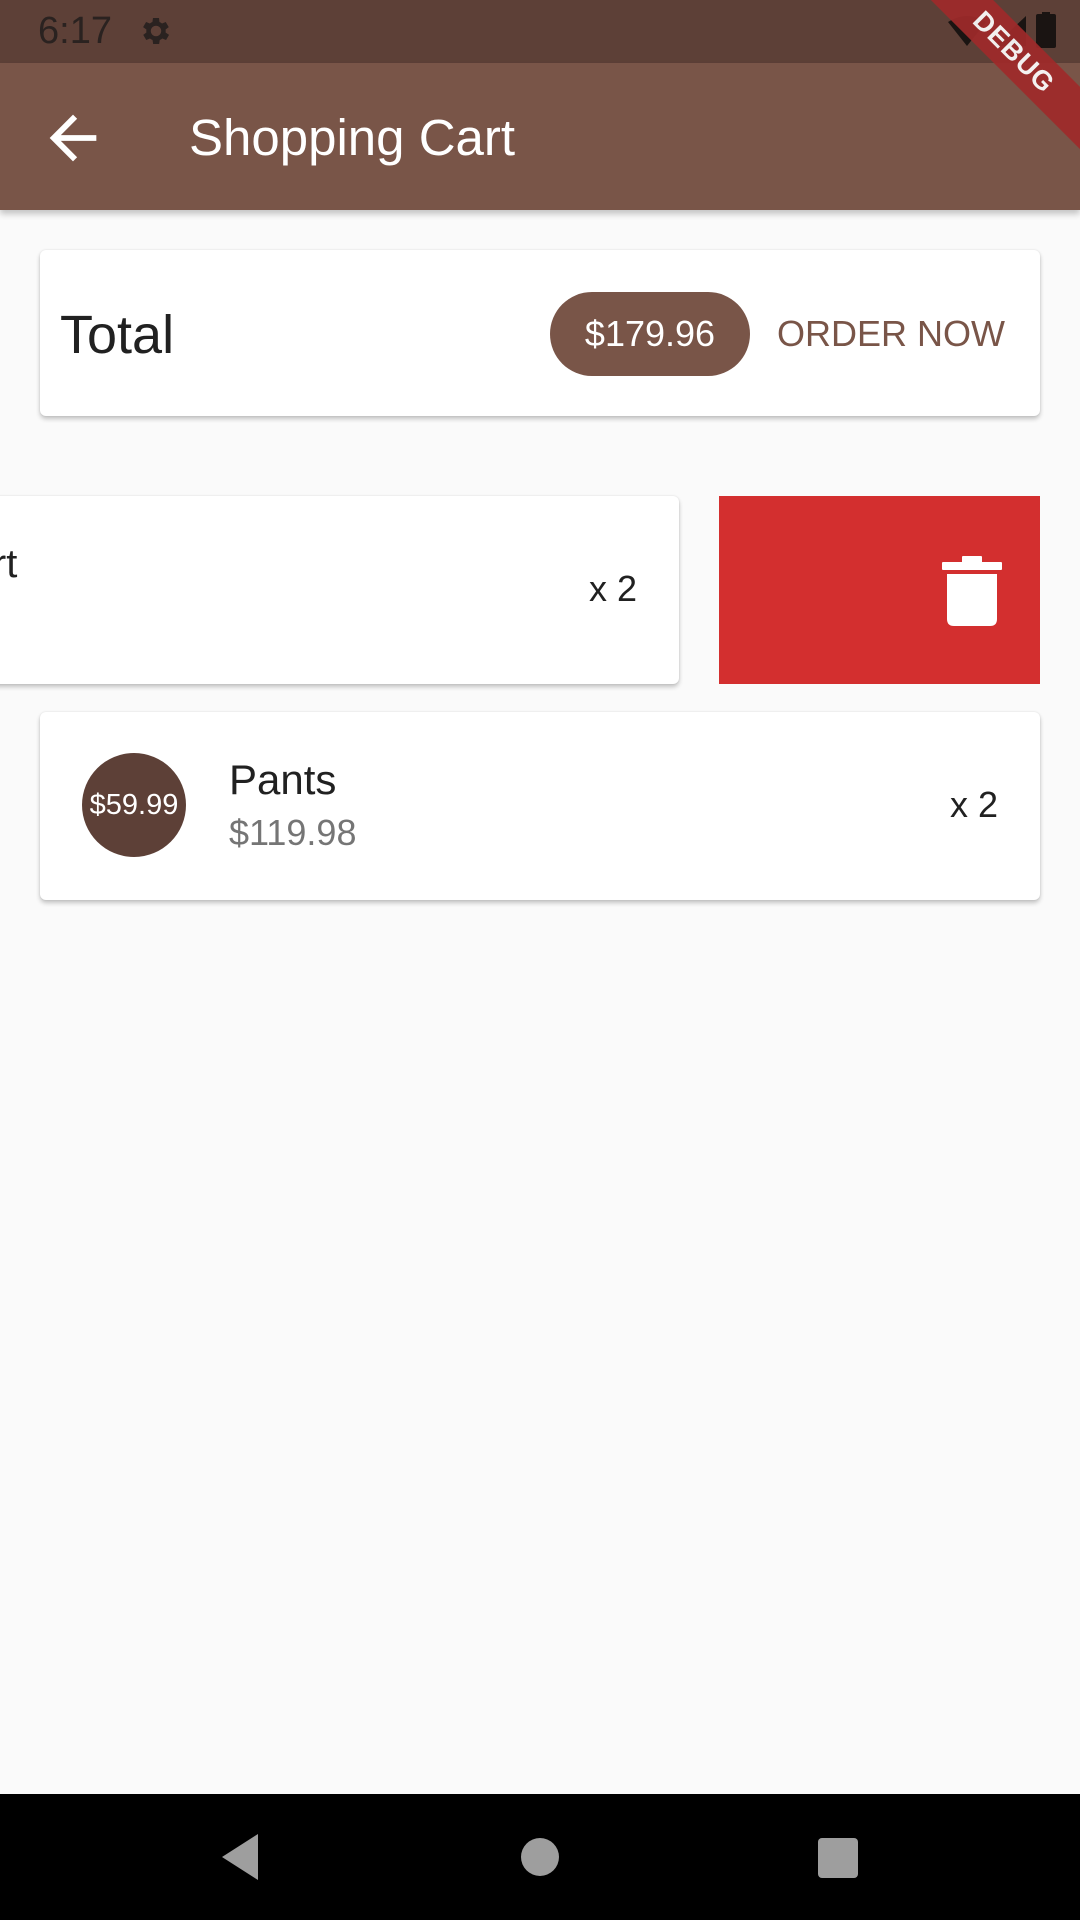 Image resolution: width=1080 pixels, height=1920 pixels. What do you see at coordinates (9, 564) in the screenshot?
I see `cart-item-title: irt` at bounding box center [9, 564].